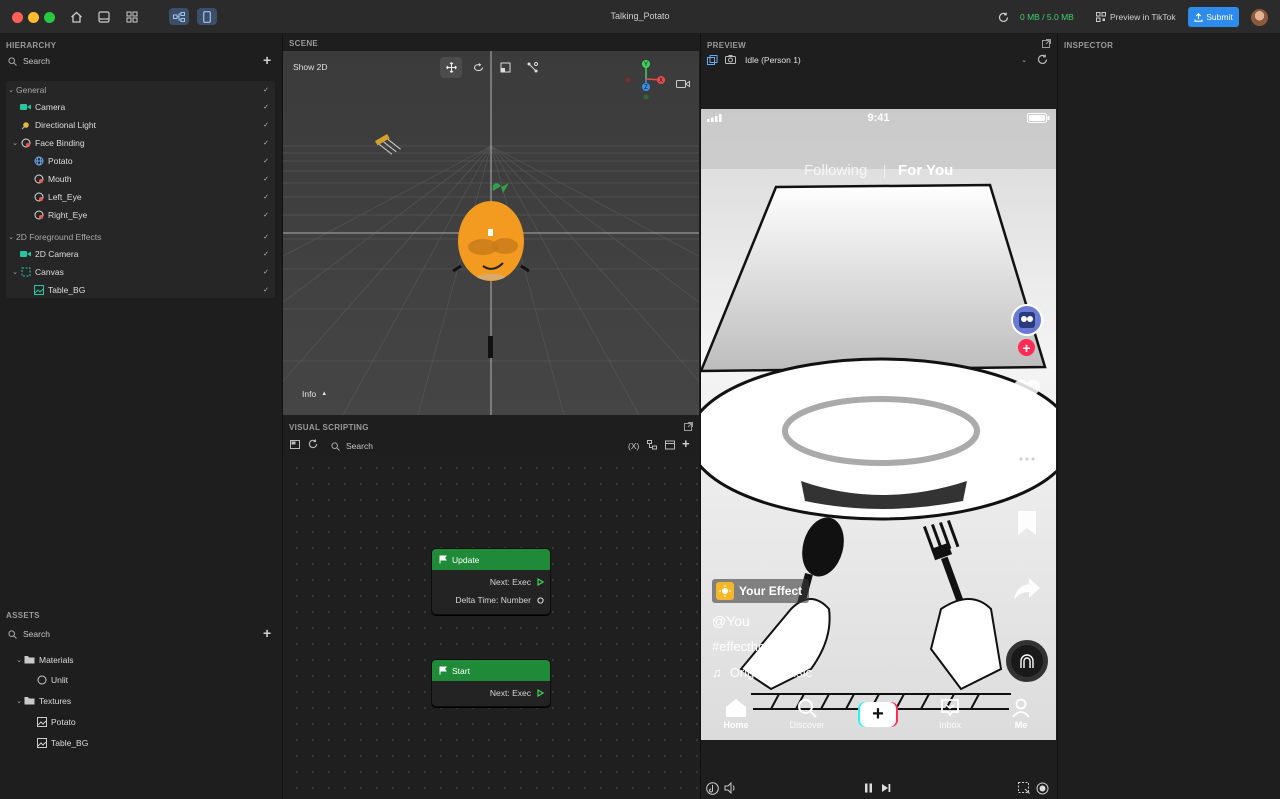  What do you see at coordinates (749, 646) in the screenshot?
I see `caption-hashtag: #effecthouse` at bounding box center [749, 646].